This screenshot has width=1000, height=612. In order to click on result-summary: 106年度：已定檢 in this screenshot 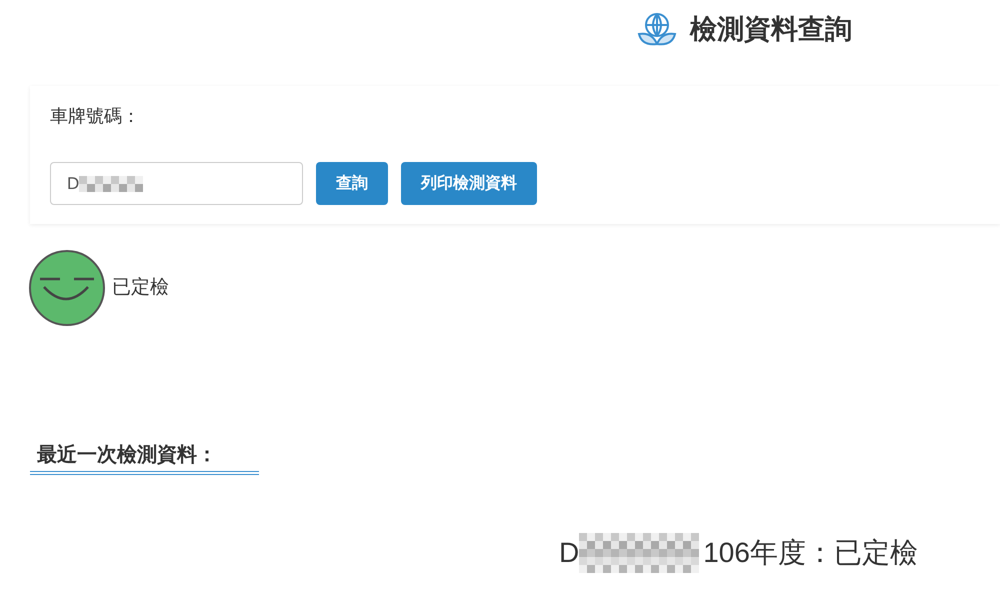, I will do `click(810, 553)`.